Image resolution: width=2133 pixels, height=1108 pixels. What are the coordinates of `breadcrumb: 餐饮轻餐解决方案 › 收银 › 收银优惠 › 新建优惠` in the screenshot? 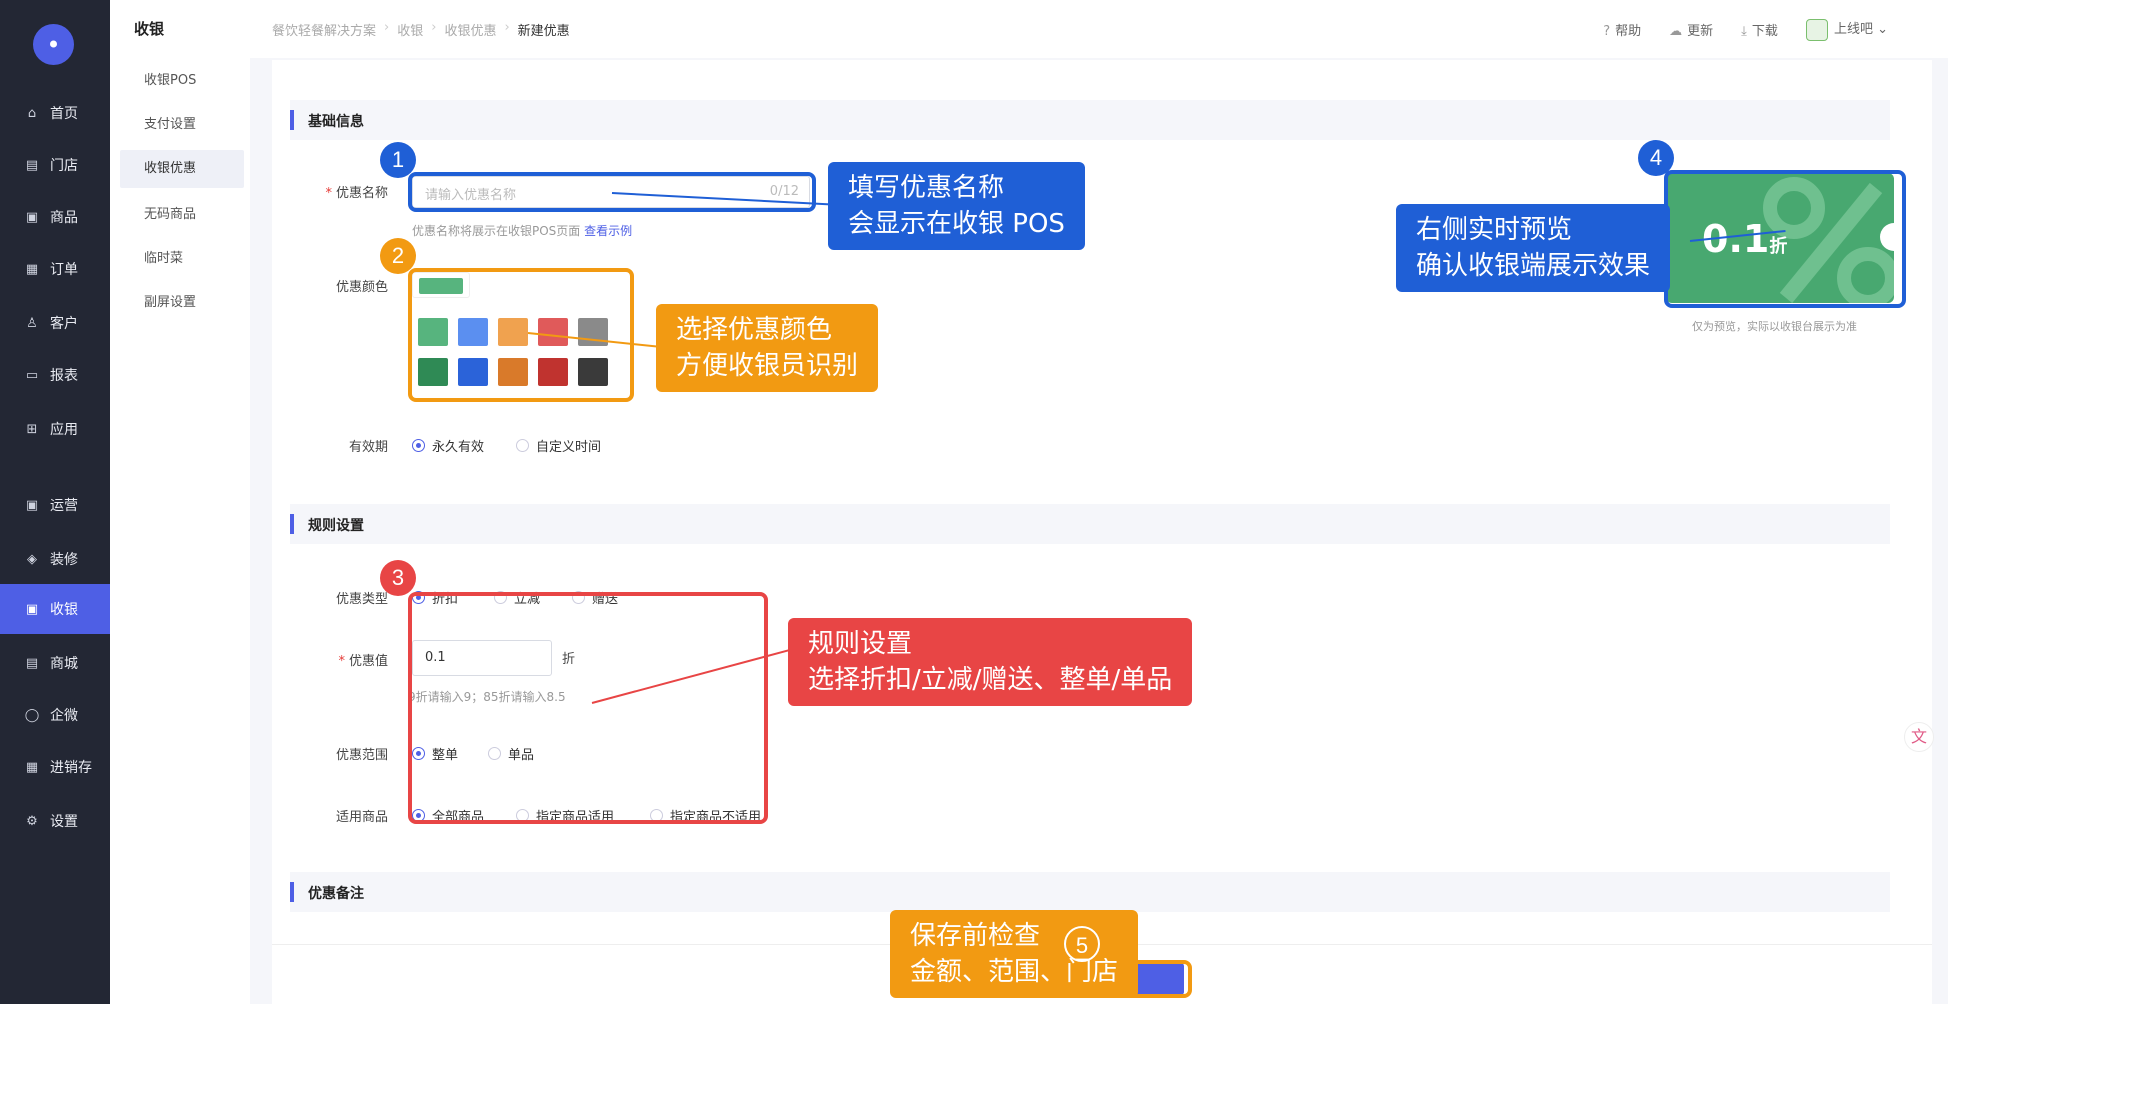 It's located at (421, 29).